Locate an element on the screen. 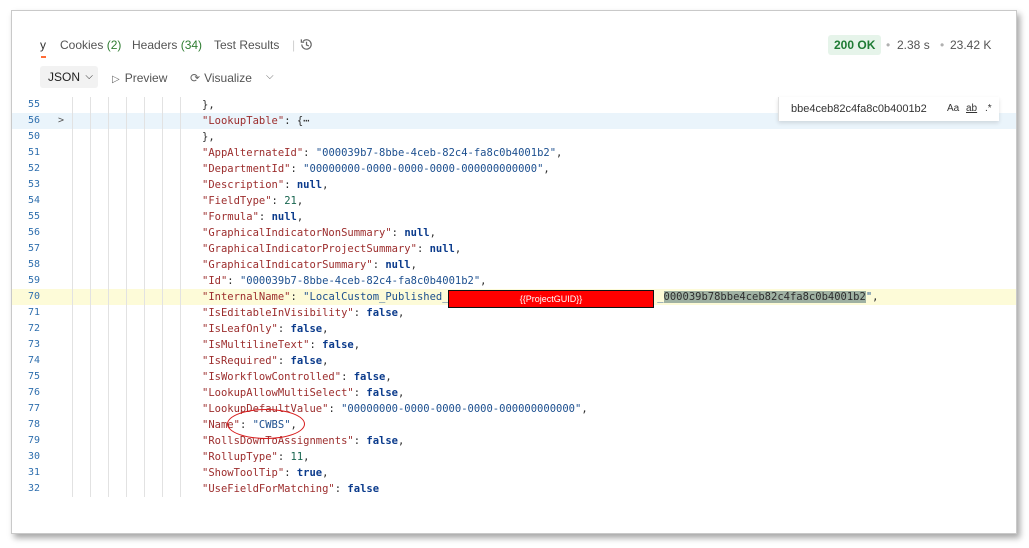 Image resolution: width=1029 pixels, height=548 pixels. tab-cookies: Cookies (2) is located at coordinates (90, 45).